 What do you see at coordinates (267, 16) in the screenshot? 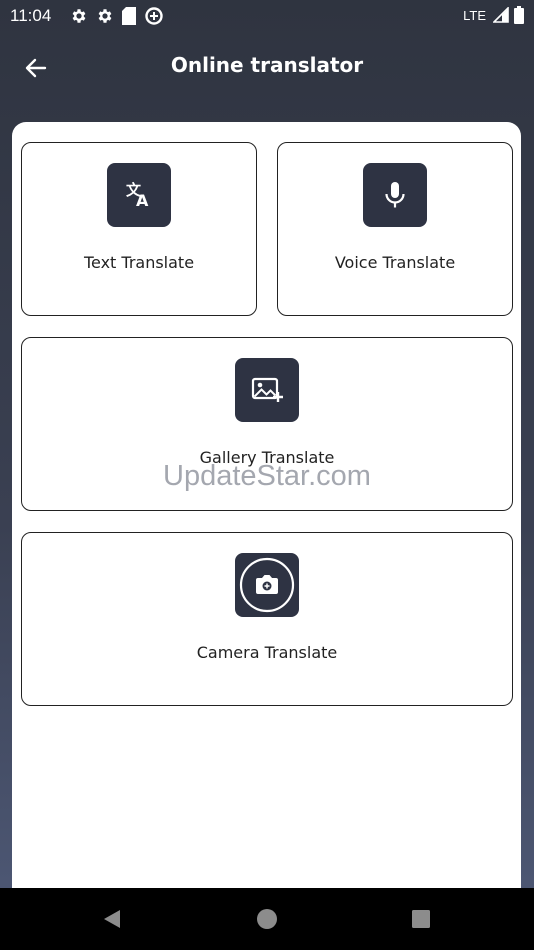
I see `status-bar: 11:04 LTE` at bounding box center [267, 16].